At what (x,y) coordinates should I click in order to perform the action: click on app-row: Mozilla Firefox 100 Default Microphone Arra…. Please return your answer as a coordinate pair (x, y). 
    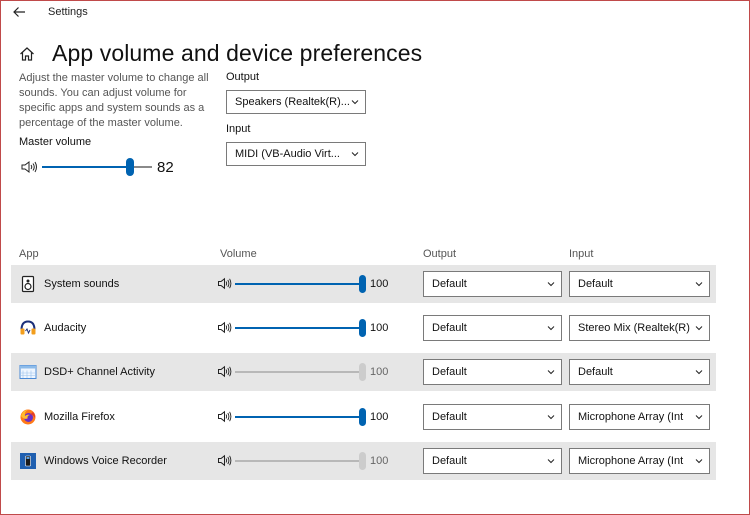
    Looking at the image, I should click on (363, 417).